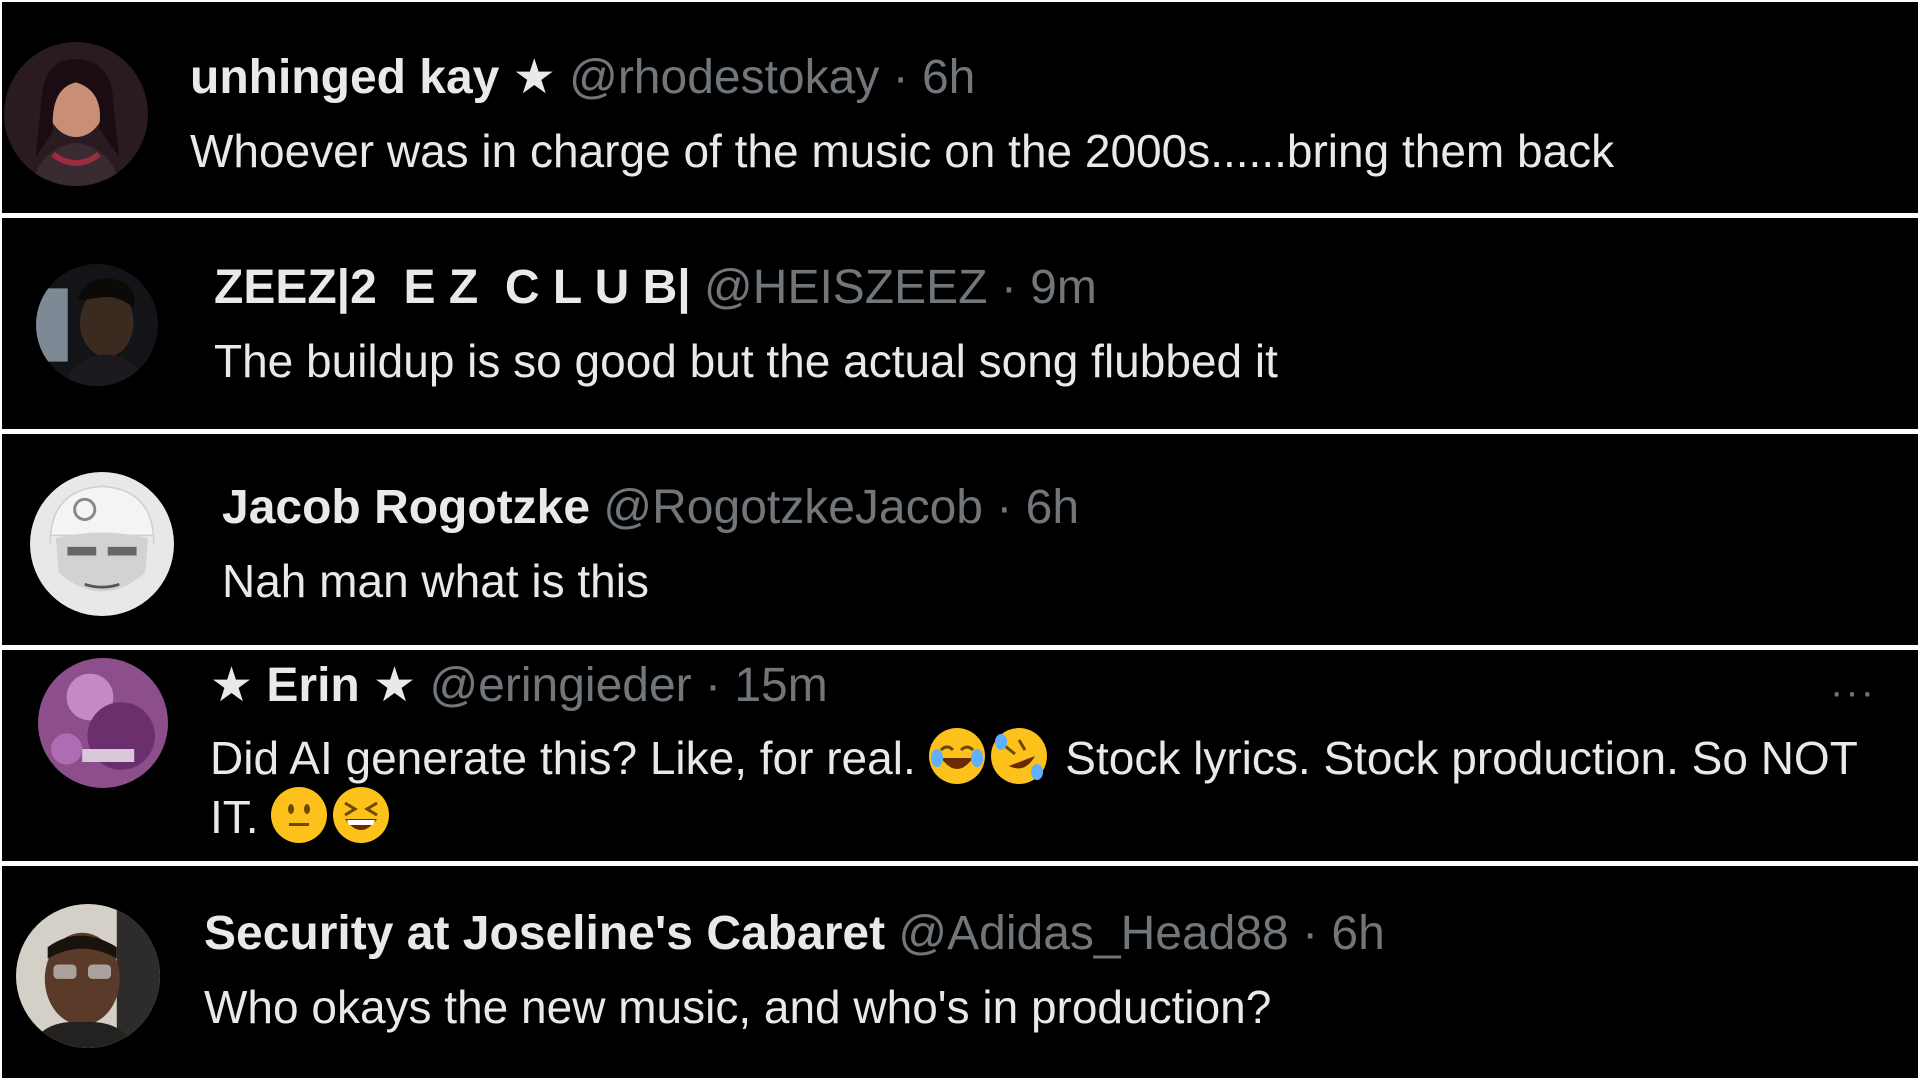  I want to click on tweet-text: Nah man what is this, so click(435, 581).